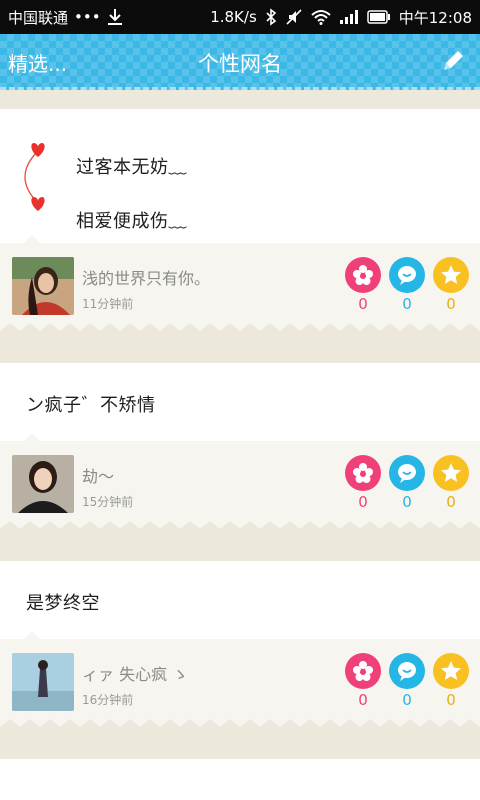 Image resolution: width=480 pixels, height=800 pixels. I want to click on post-footer: ィァ 失心疯 ゝ 16分钟前 0 0 0, so click(240, 687).